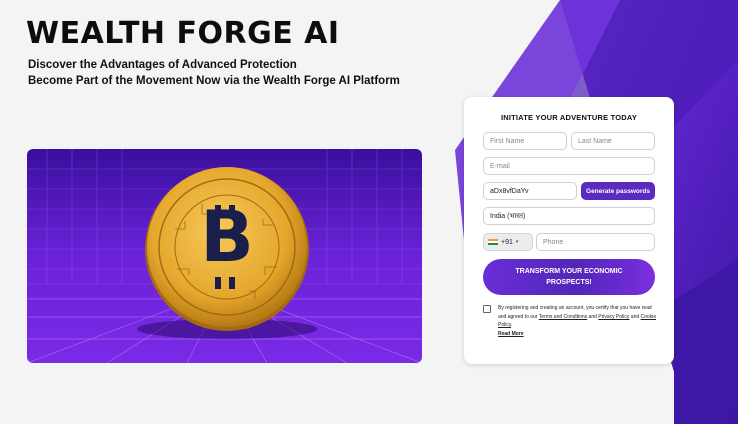 This screenshot has width=750, height=434. Describe the element at coordinates (578, 334) in the screenshot. I see `read-more-link: Read More` at that location.